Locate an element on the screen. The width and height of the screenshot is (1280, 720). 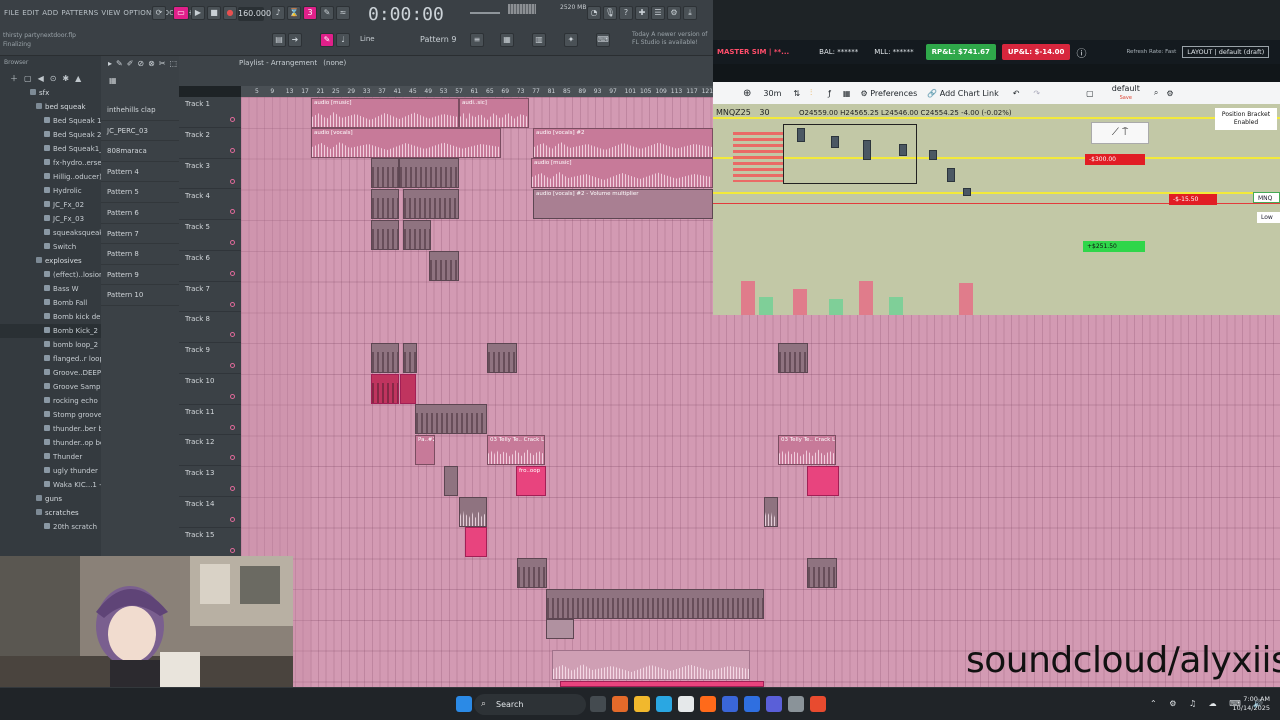
profit-order-tag: +$251.50 is located at coordinates (1114, 246).